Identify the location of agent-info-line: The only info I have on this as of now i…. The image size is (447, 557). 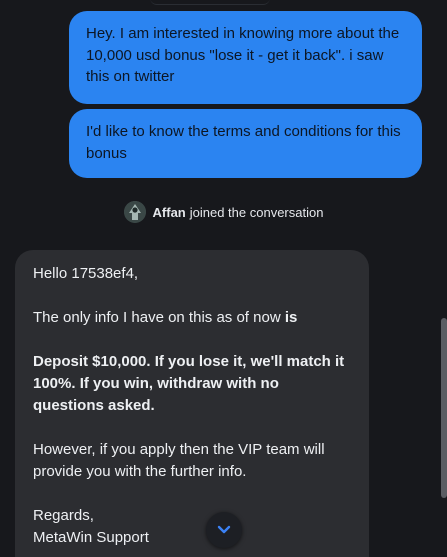
(192, 318).